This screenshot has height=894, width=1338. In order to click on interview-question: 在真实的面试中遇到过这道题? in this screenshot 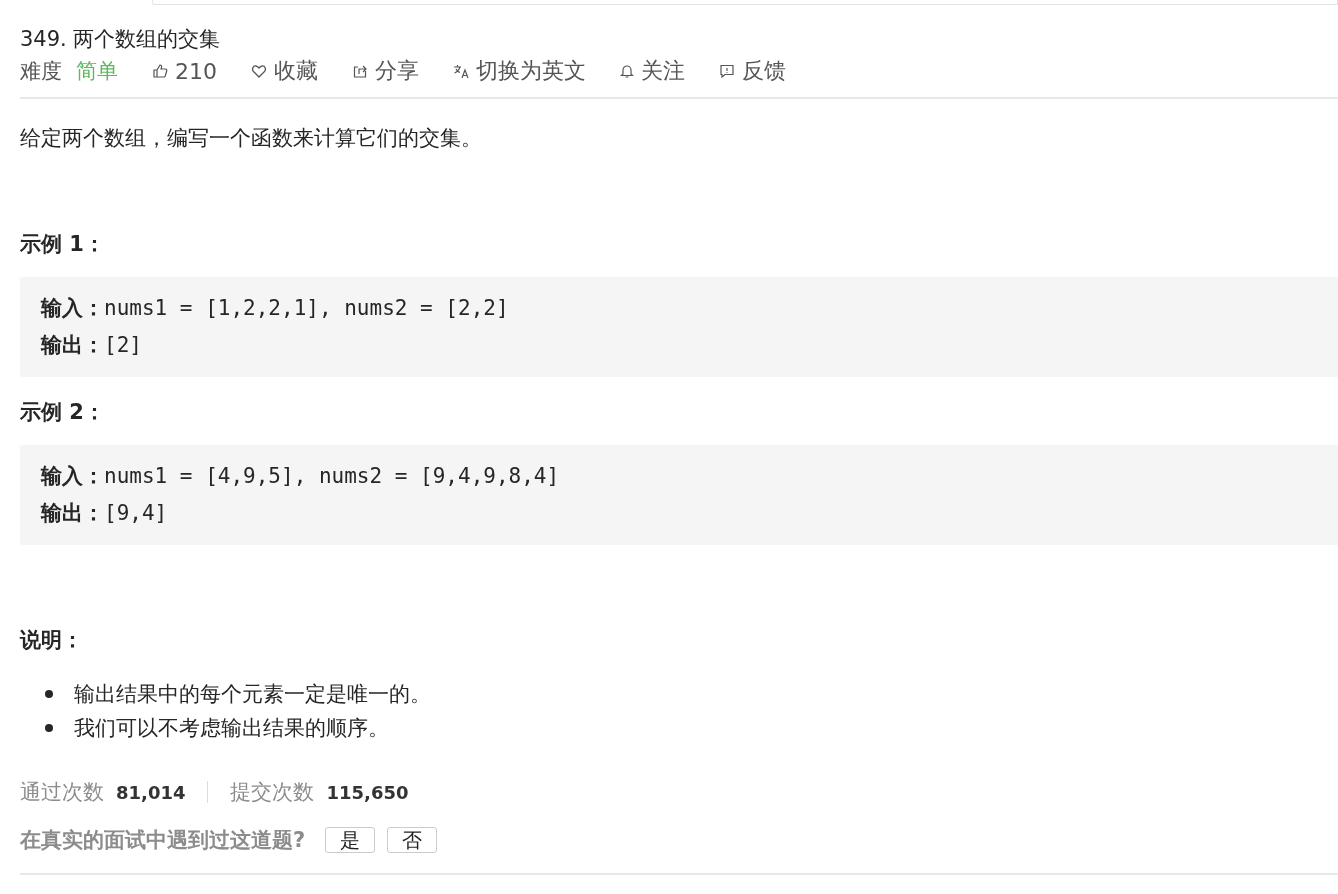, I will do `click(163, 840)`.